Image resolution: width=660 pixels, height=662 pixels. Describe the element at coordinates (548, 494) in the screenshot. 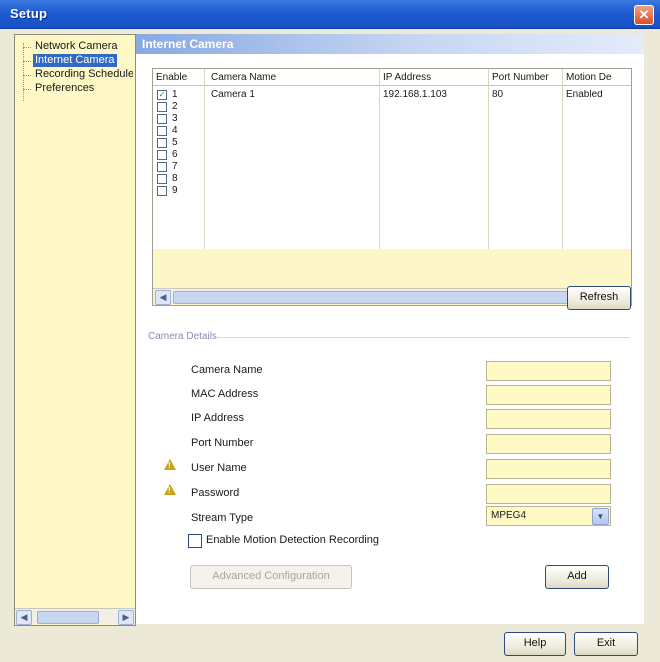

I see `password-field` at that location.